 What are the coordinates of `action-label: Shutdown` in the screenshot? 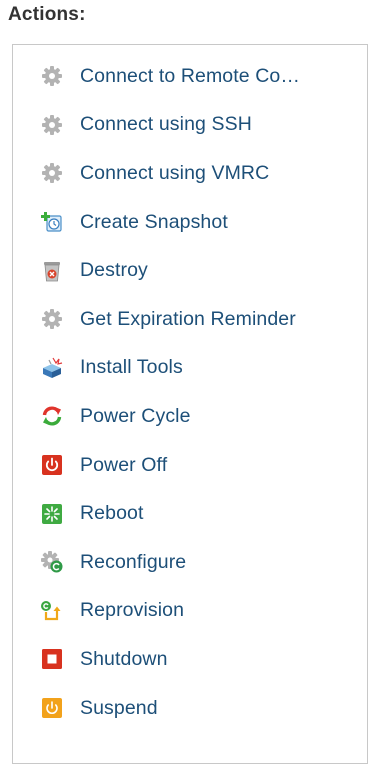 It's located at (124, 658).